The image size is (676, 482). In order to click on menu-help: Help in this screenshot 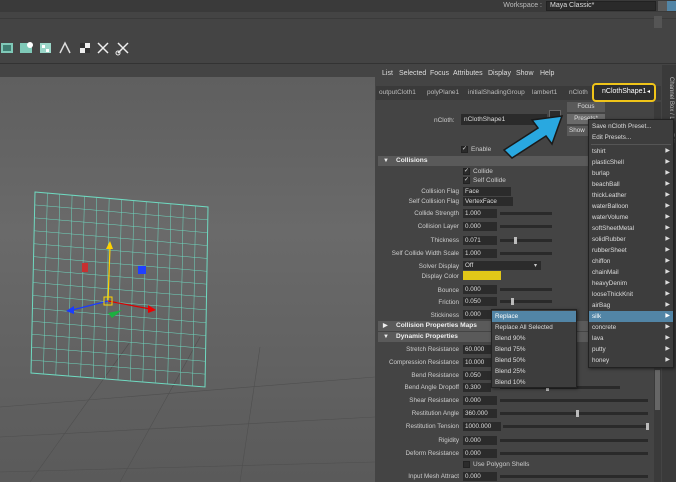, I will do `click(547, 73)`.